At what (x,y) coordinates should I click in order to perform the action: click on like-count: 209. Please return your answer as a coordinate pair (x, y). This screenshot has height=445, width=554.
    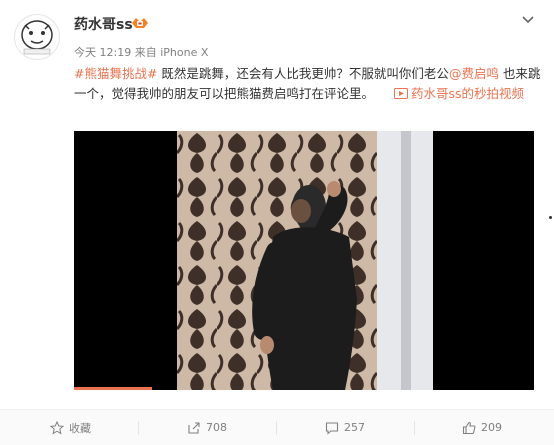
    Looking at the image, I should click on (491, 427).